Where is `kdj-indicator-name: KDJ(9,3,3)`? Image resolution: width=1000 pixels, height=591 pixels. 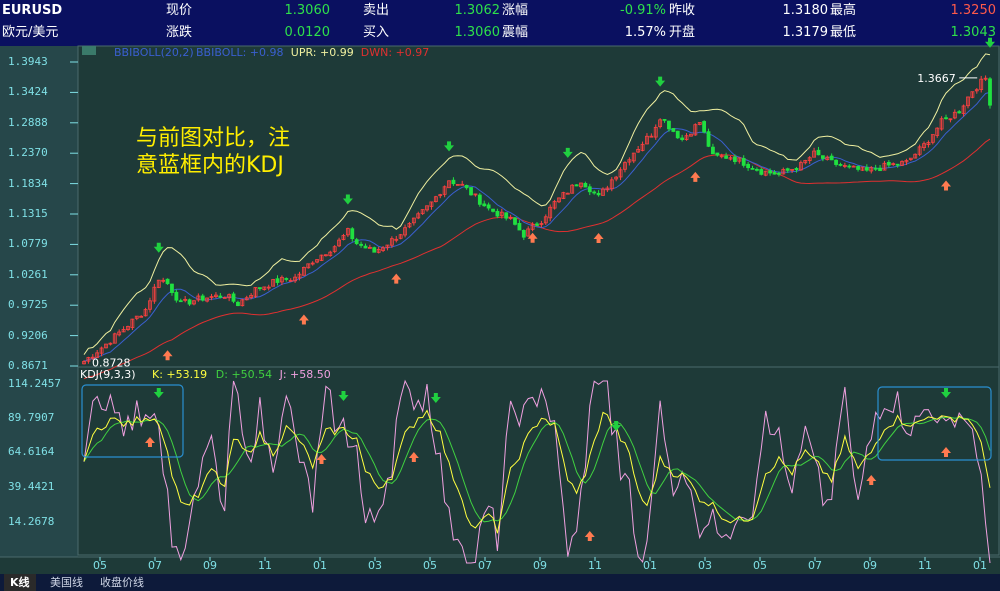 kdj-indicator-name: KDJ(9,3,3) is located at coordinates (108, 374).